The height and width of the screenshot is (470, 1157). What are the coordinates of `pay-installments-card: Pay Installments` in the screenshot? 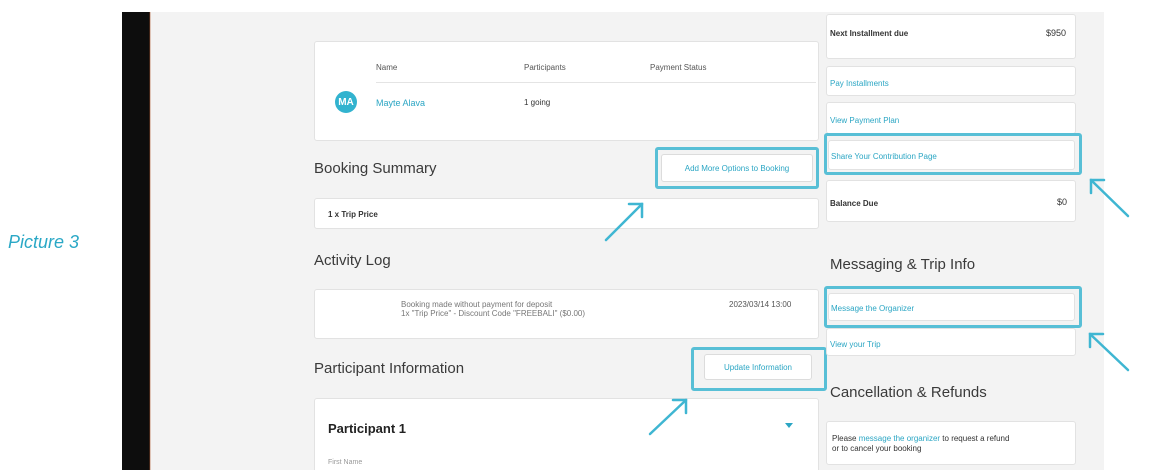 It's located at (951, 81).